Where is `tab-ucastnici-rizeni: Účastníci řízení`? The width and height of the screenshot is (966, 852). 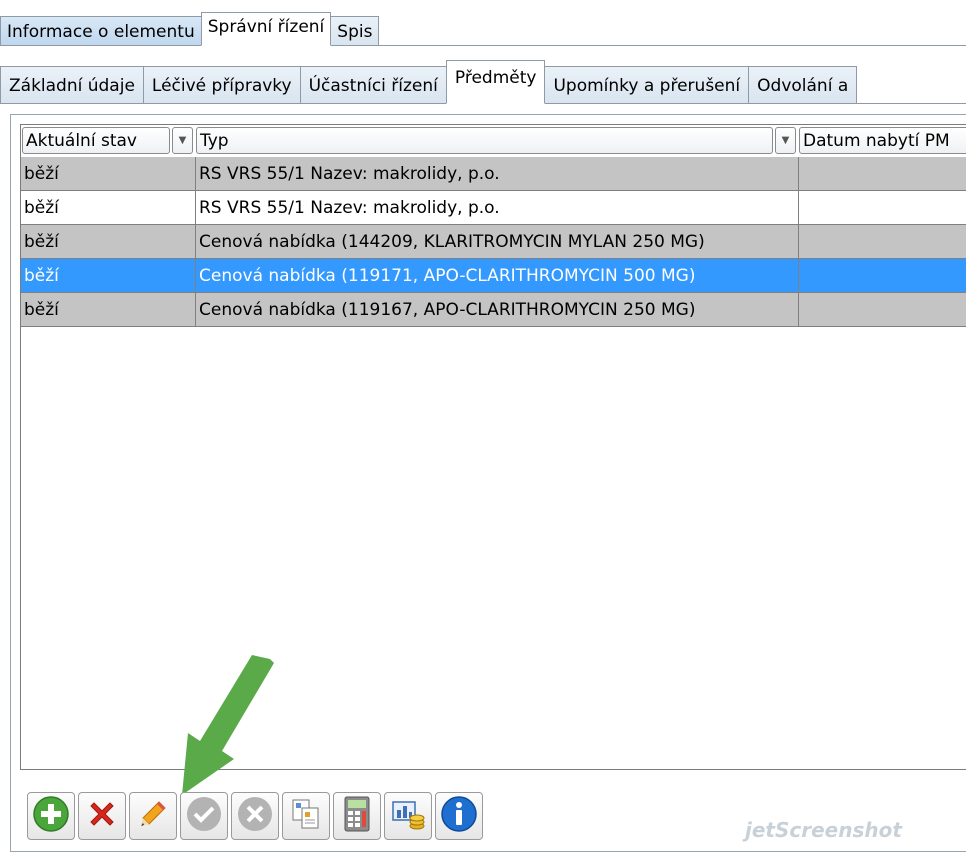
tab-ucastnici-rizeni: Účastníci řízení is located at coordinates (373, 85).